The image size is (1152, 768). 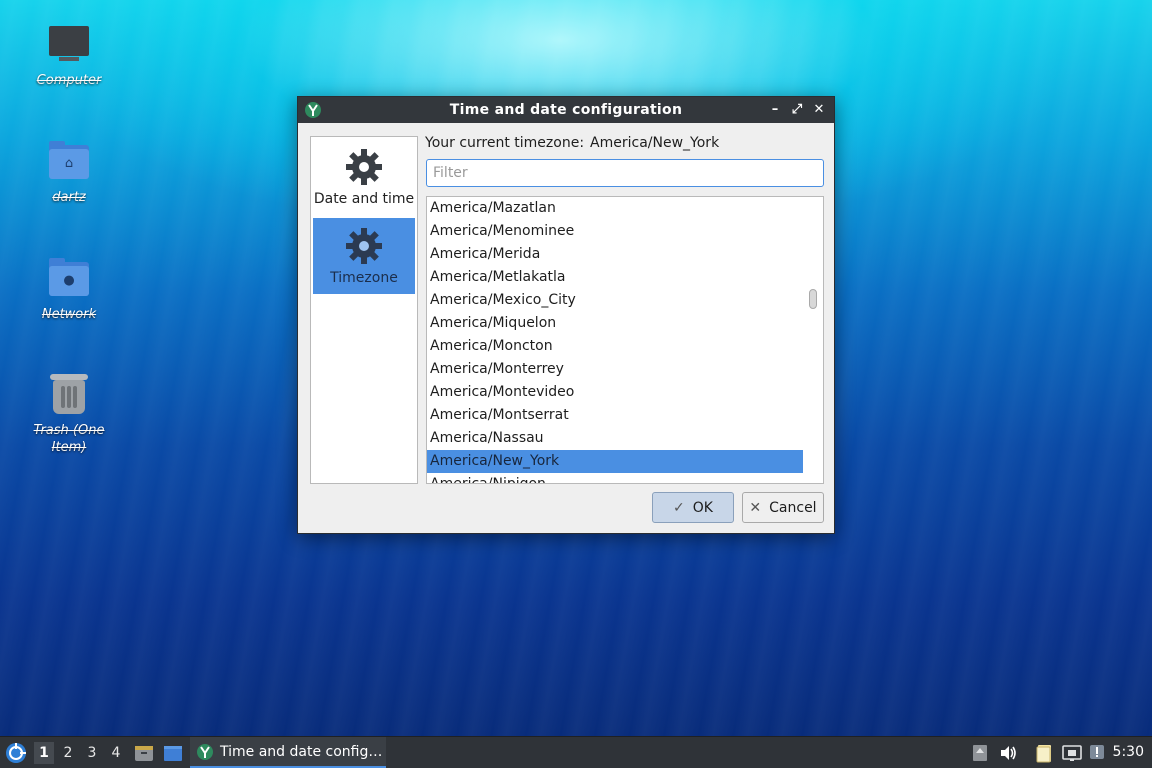 I want to click on current-timezone-label: Your current timezone:, so click(x=505, y=143).